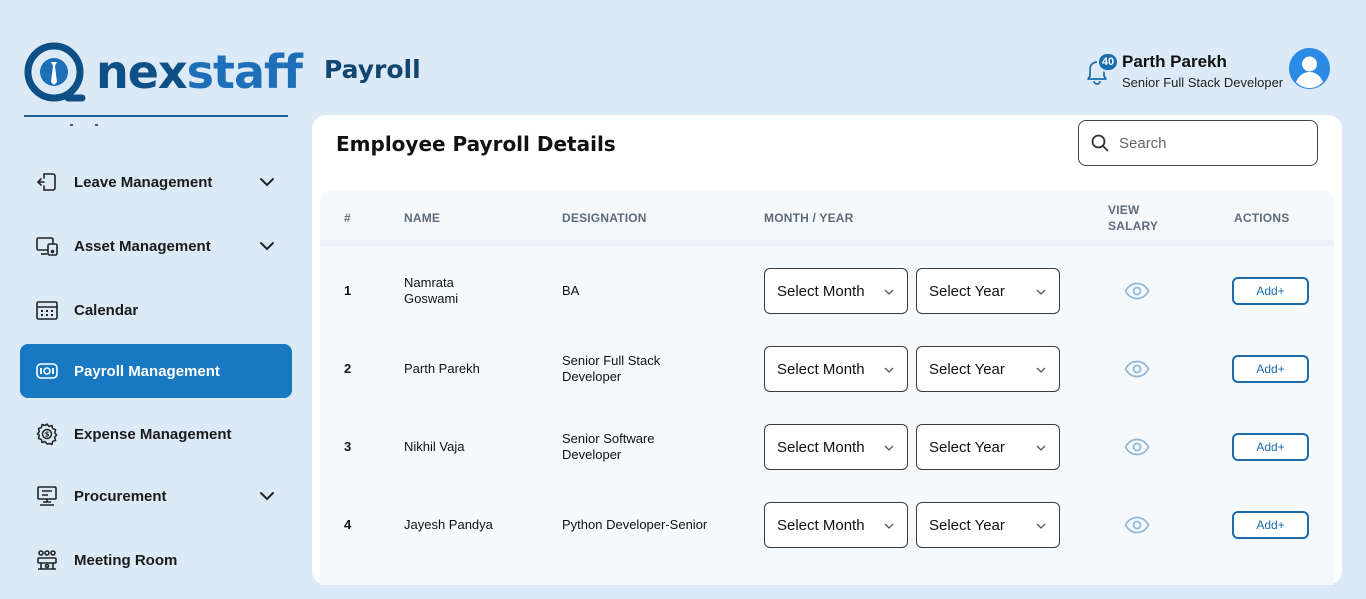  What do you see at coordinates (1124, 210) in the screenshot?
I see `column-header-view-salary-line1: VIEW` at bounding box center [1124, 210].